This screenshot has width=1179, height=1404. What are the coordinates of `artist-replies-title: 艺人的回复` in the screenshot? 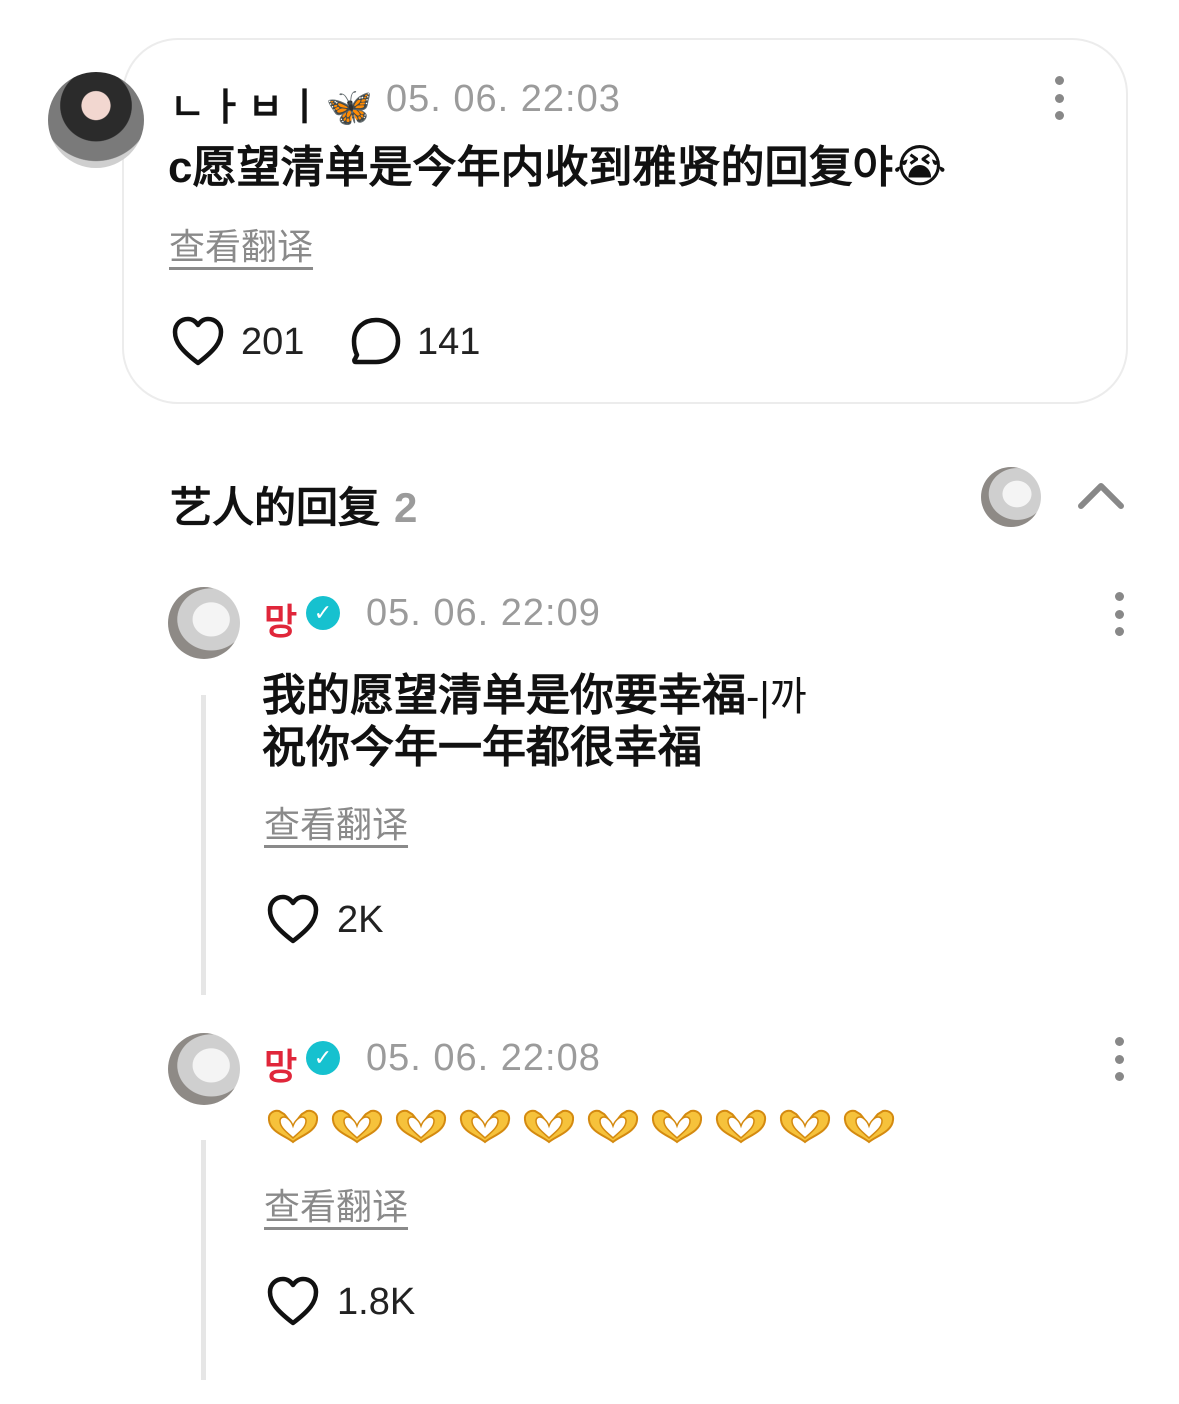 It's located at (275, 507).